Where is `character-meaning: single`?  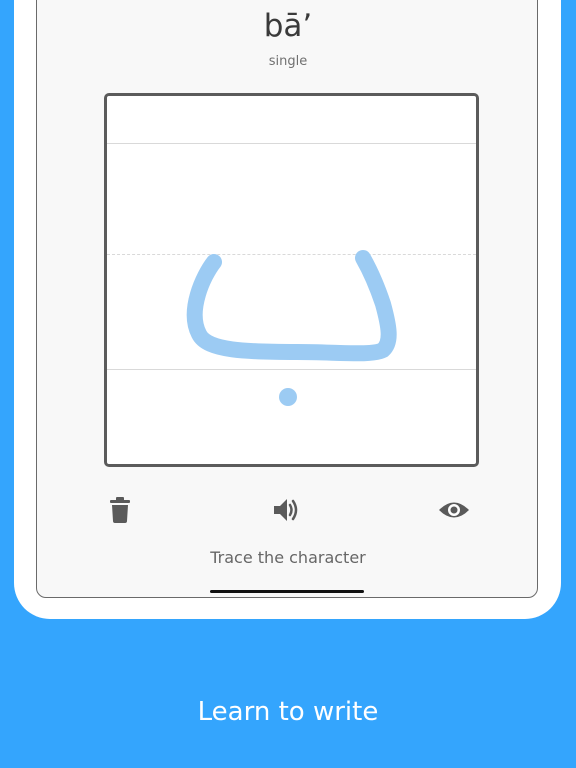 character-meaning: single is located at coordinates (288, 61).